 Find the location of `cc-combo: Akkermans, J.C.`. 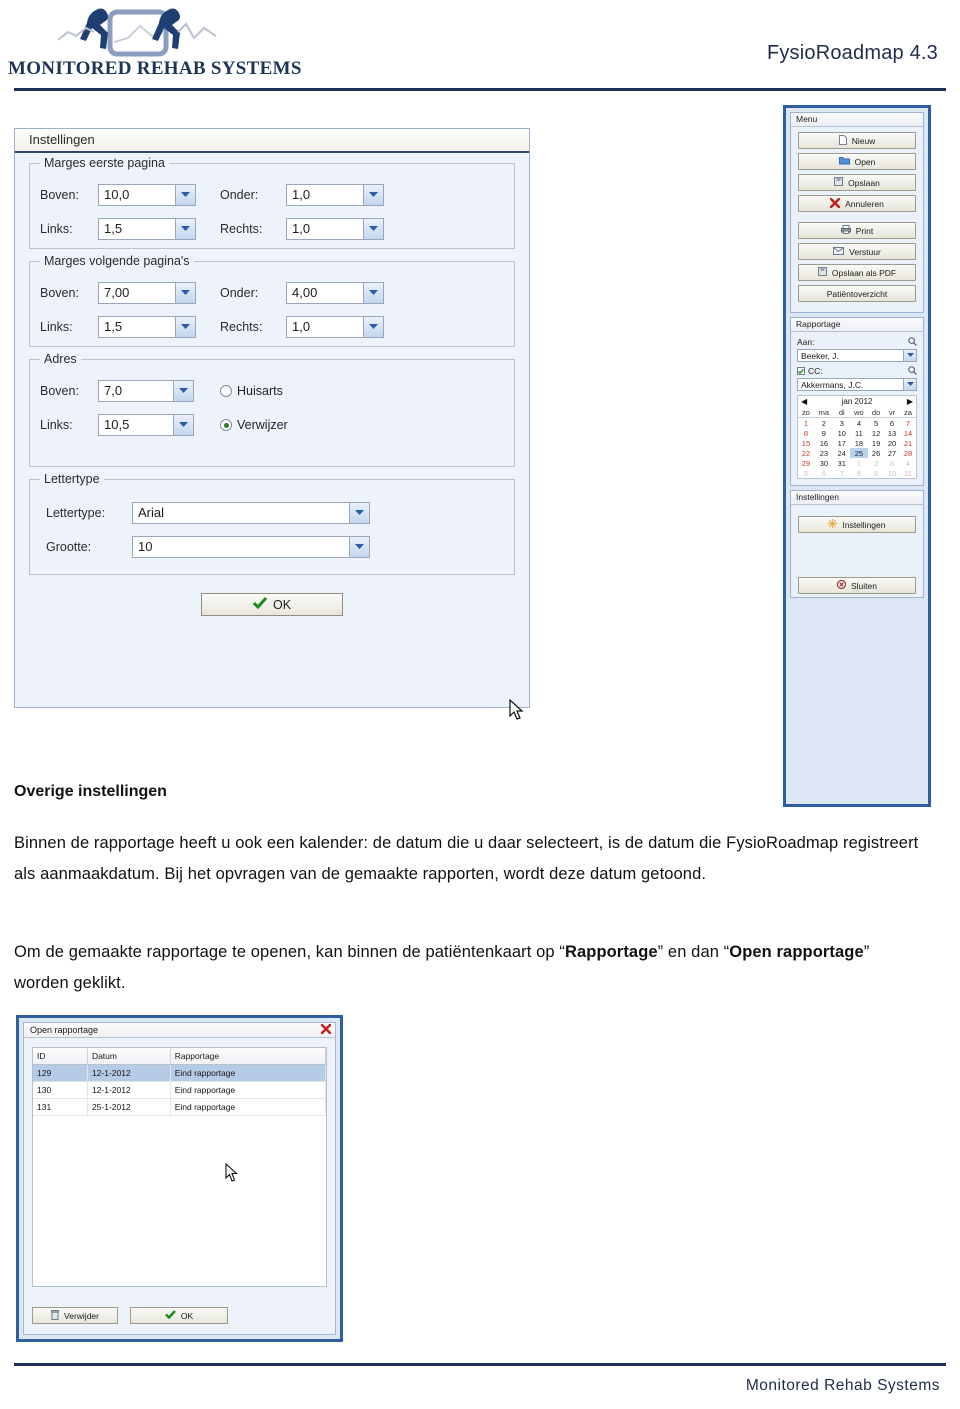

cc-combo: Akkermans, J.C. is located at coordinates (857, 384).